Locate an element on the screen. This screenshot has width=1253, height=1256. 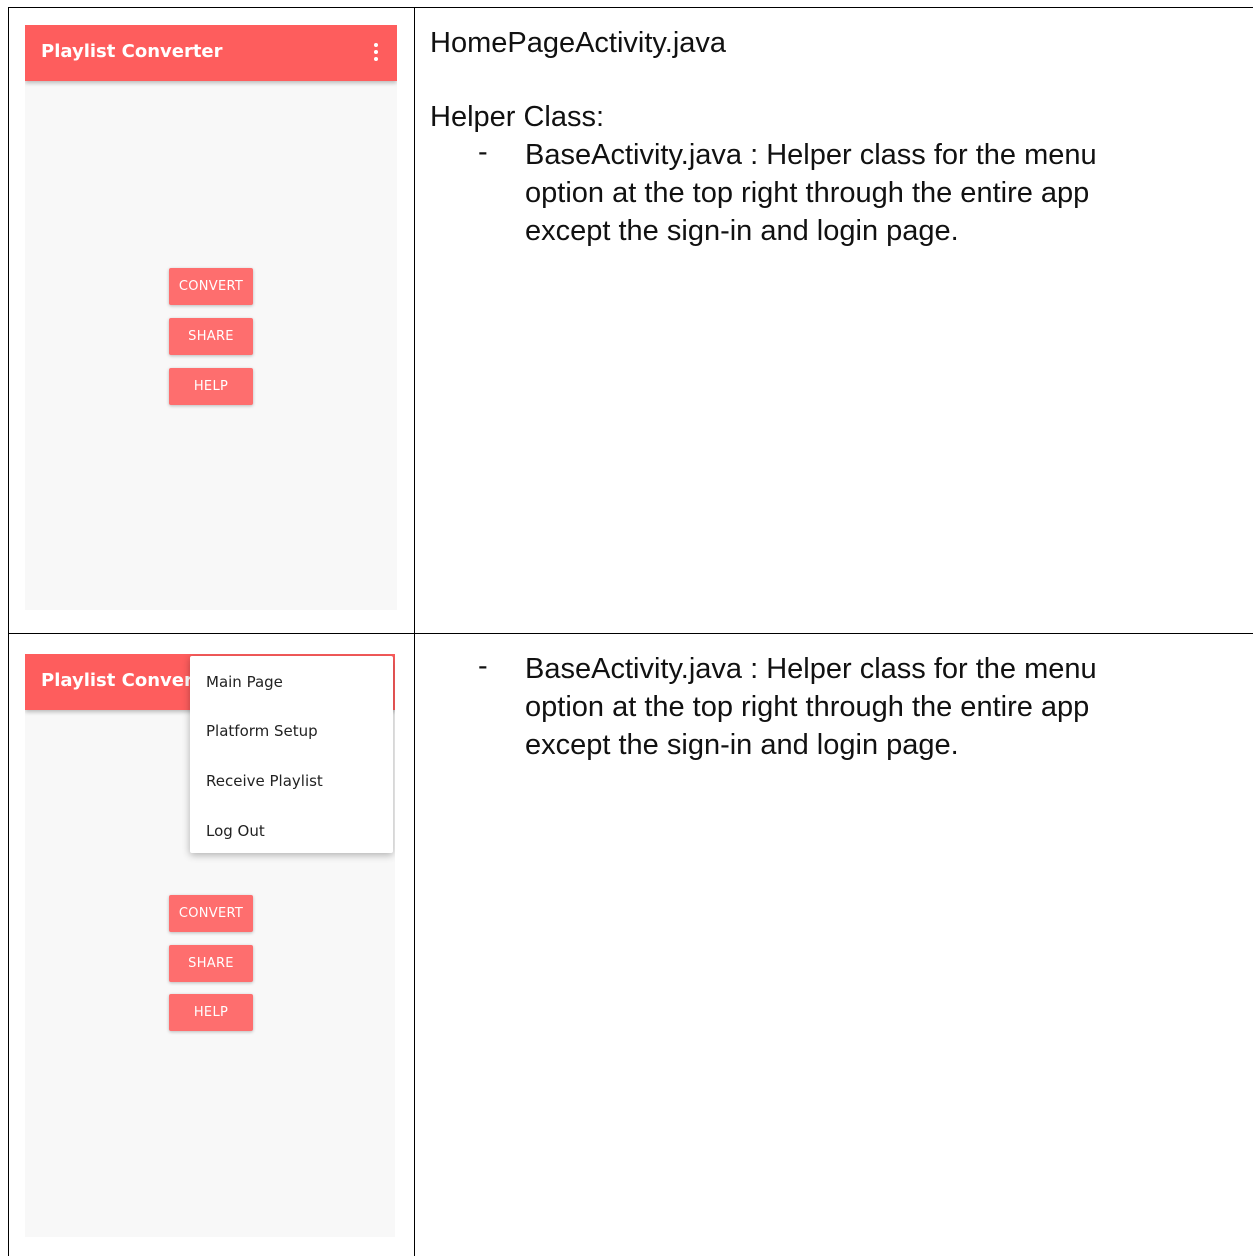
more-vert-icon is located at coordinates (376, 53).